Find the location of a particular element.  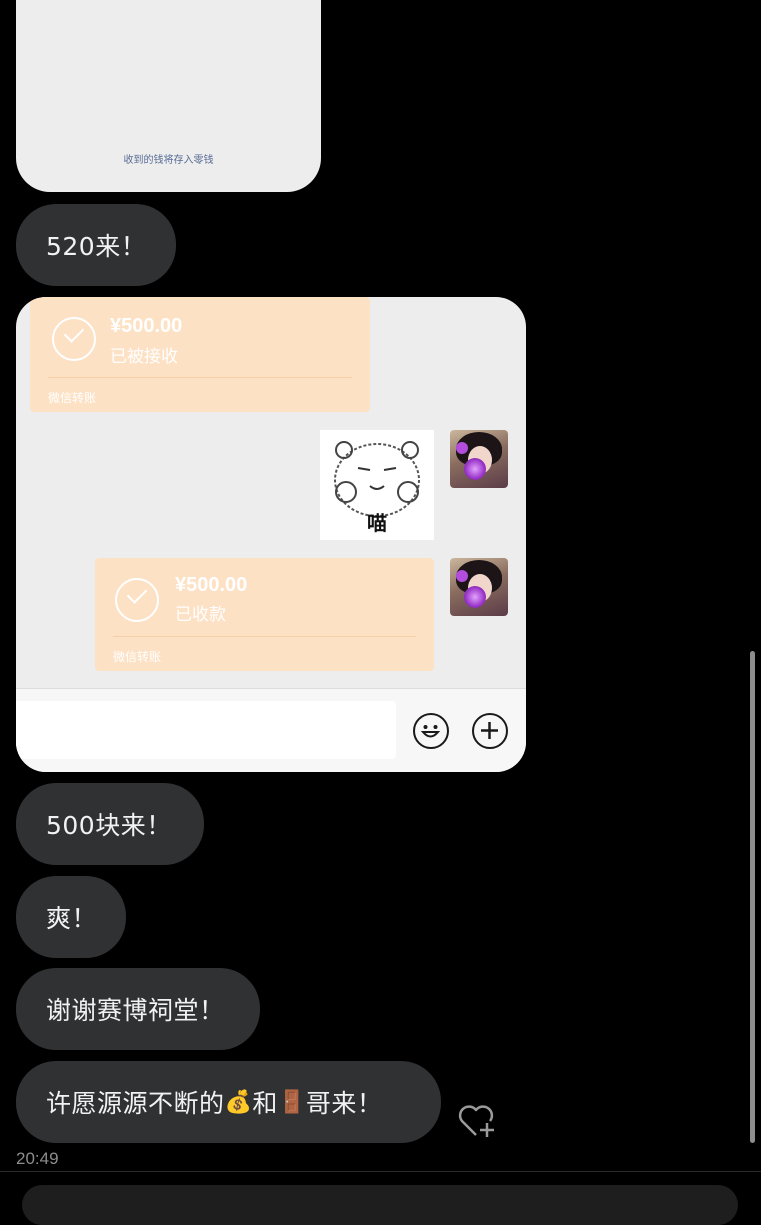

message-bubble: 谢谢赛博祠堂！ is located at coordinates (138, 1009).